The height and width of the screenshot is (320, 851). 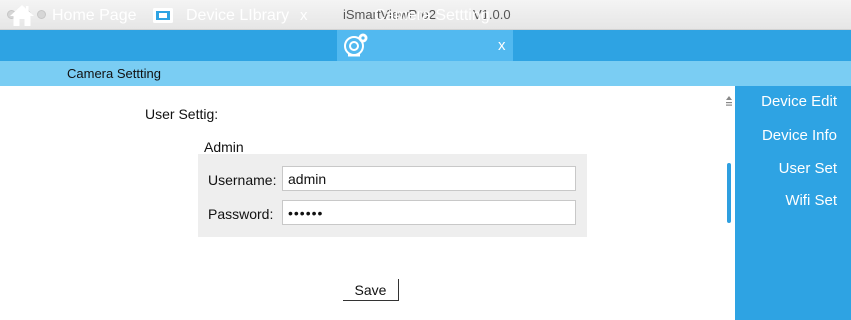 What do you see at coordinates (304, 15) in the screenshot?
I see `tab-device-library-close-button: x` at bounding box center [304, 15].